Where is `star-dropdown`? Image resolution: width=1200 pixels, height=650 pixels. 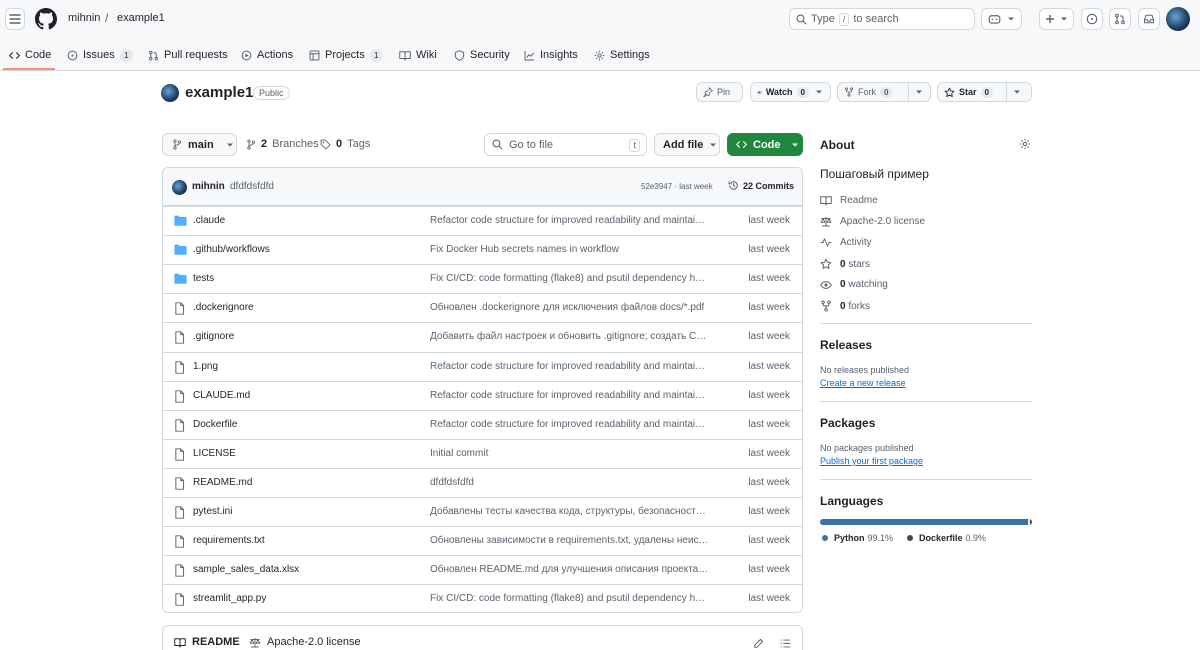
star-dropdown is located at coordinates (1017, 92).